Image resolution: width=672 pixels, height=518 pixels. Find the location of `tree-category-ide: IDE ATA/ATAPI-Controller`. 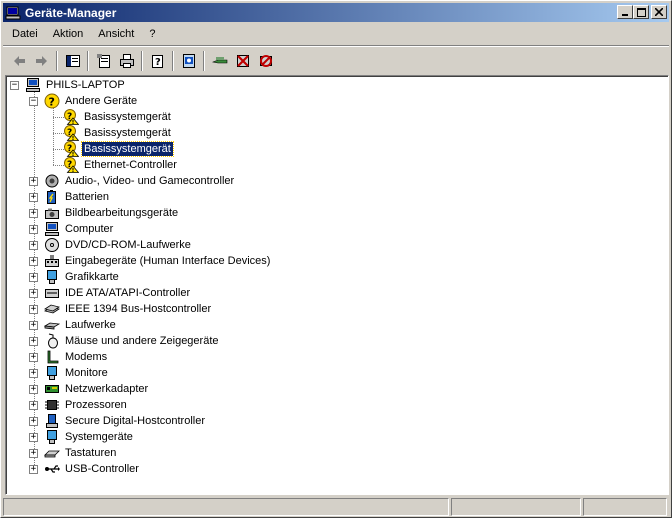

tree-category-ide: IDE ATA/ATAPI-Controller is located at coordinates (118, 293).